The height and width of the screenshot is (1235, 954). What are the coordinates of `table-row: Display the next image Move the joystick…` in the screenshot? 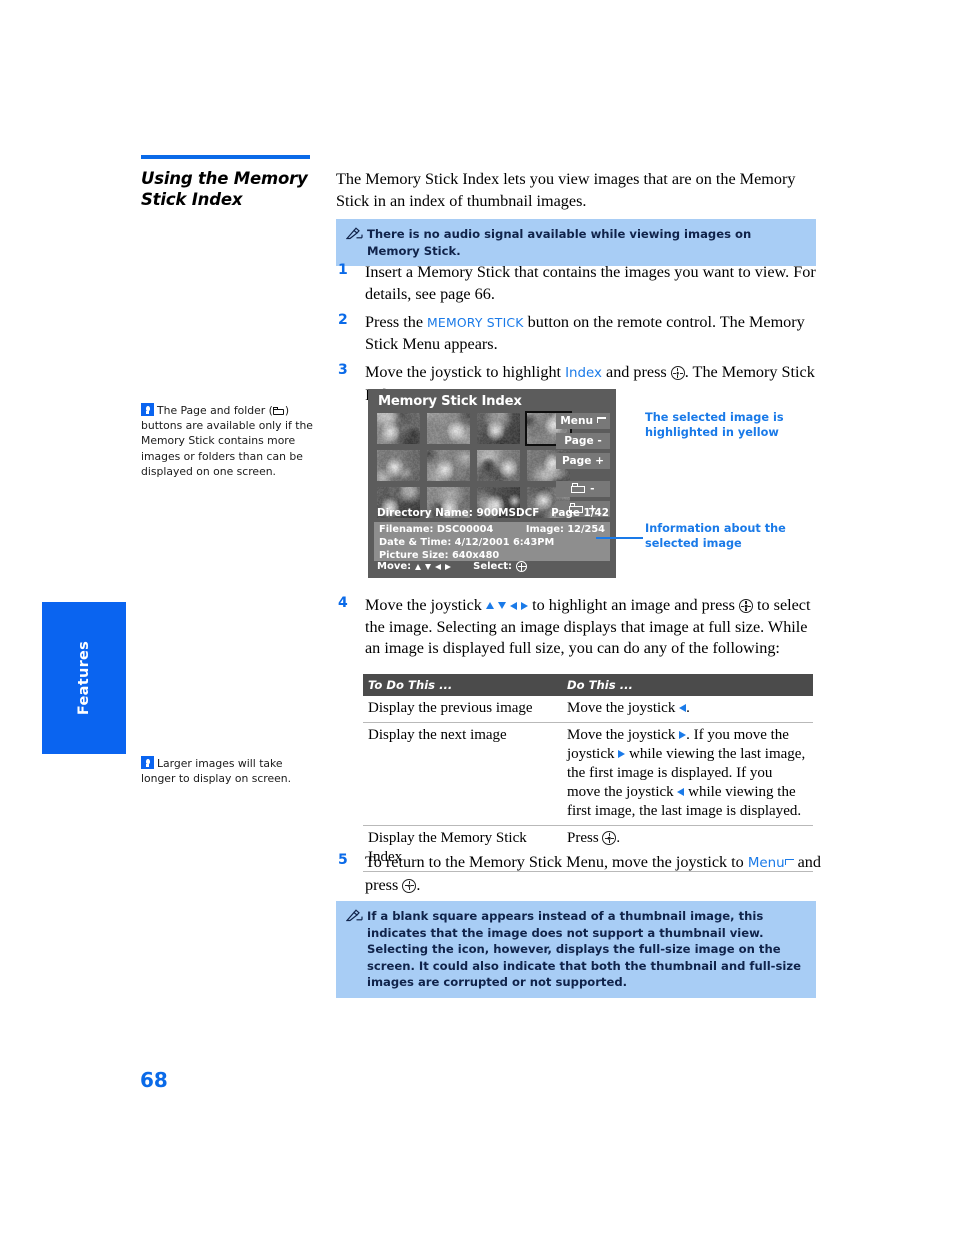 It's located at (588, 774).